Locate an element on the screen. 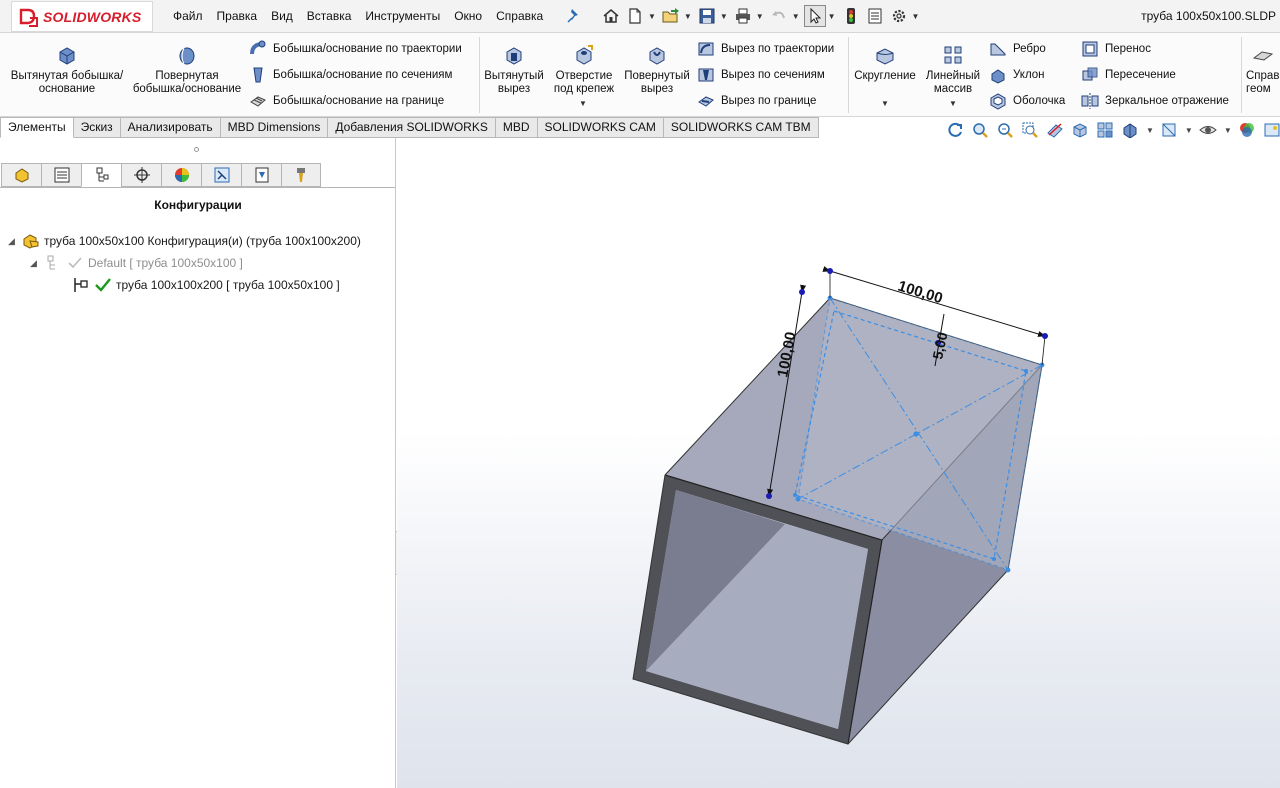  menu-help: Справка is located at coordinates (519, 16).